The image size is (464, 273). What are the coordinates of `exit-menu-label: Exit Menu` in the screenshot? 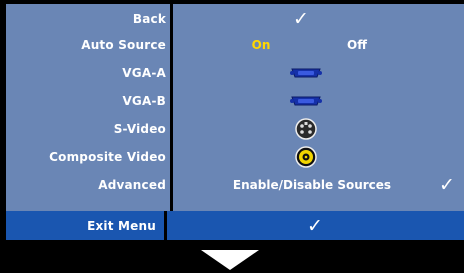 It's located at (121, 225).